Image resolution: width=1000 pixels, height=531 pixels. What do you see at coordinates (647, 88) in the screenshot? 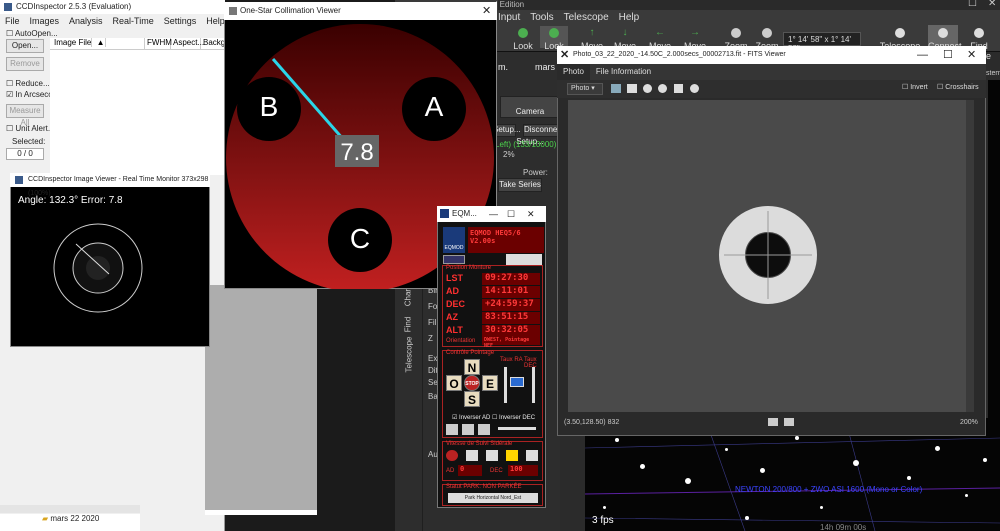
I see `zoom-in-icon` at bounding box center [647, 88].